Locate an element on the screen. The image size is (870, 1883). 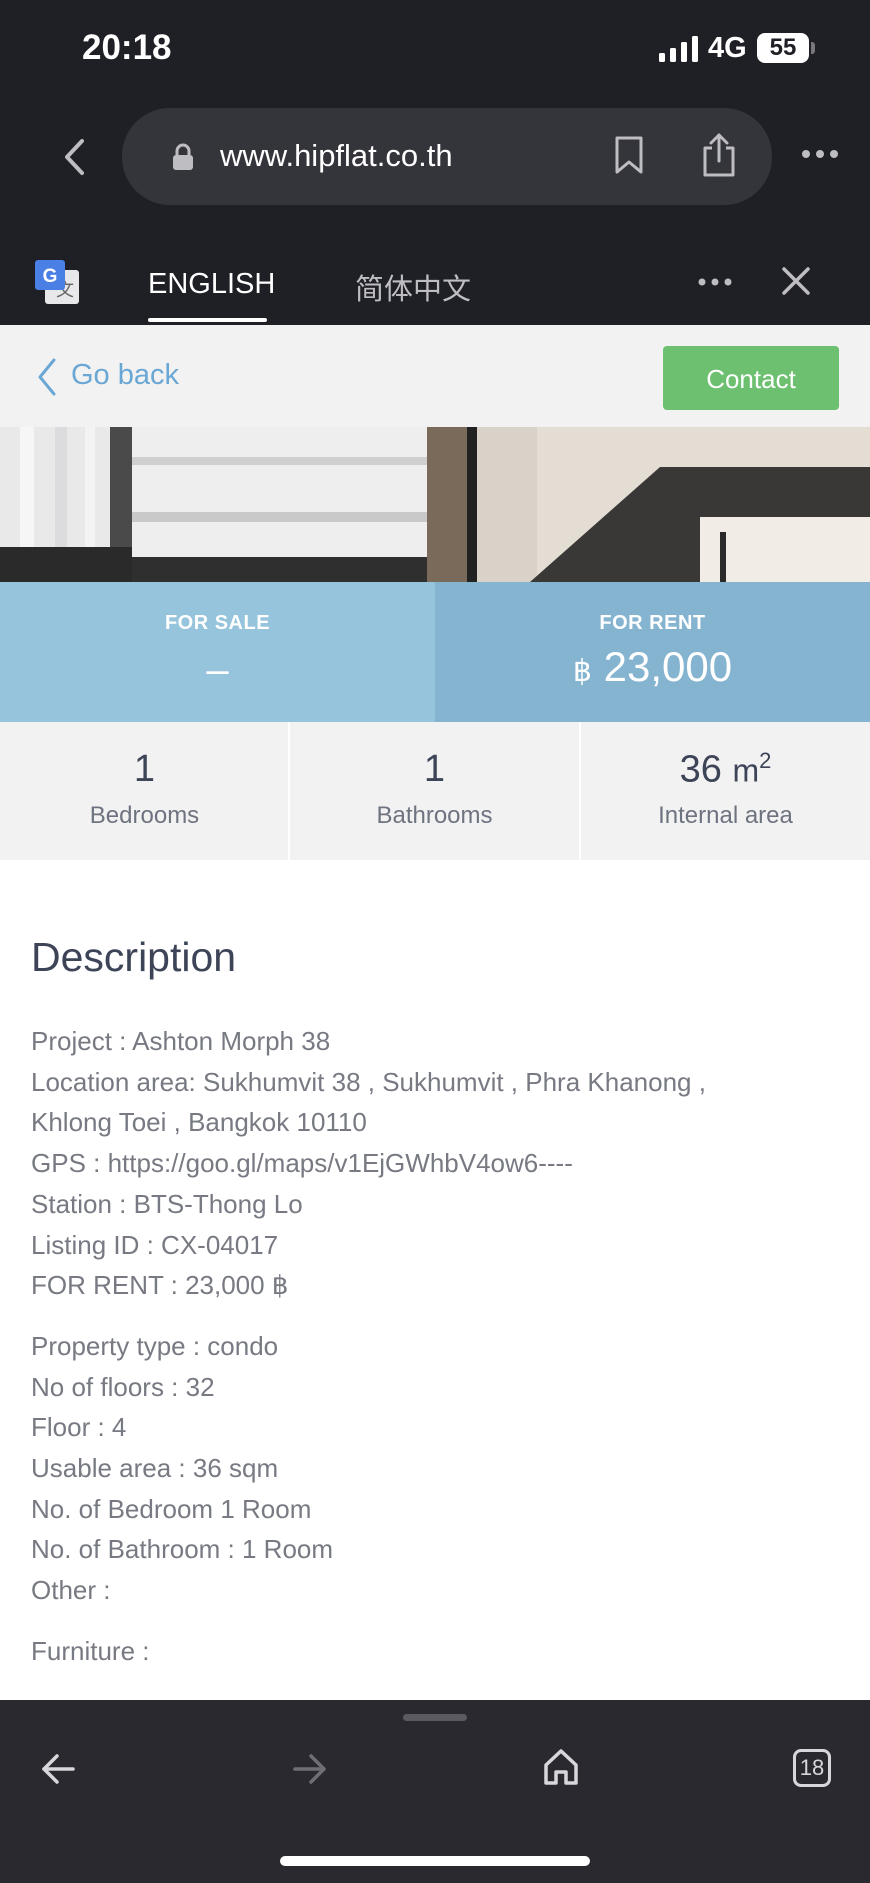
description-title: Description is located at coordinates (134, 957).